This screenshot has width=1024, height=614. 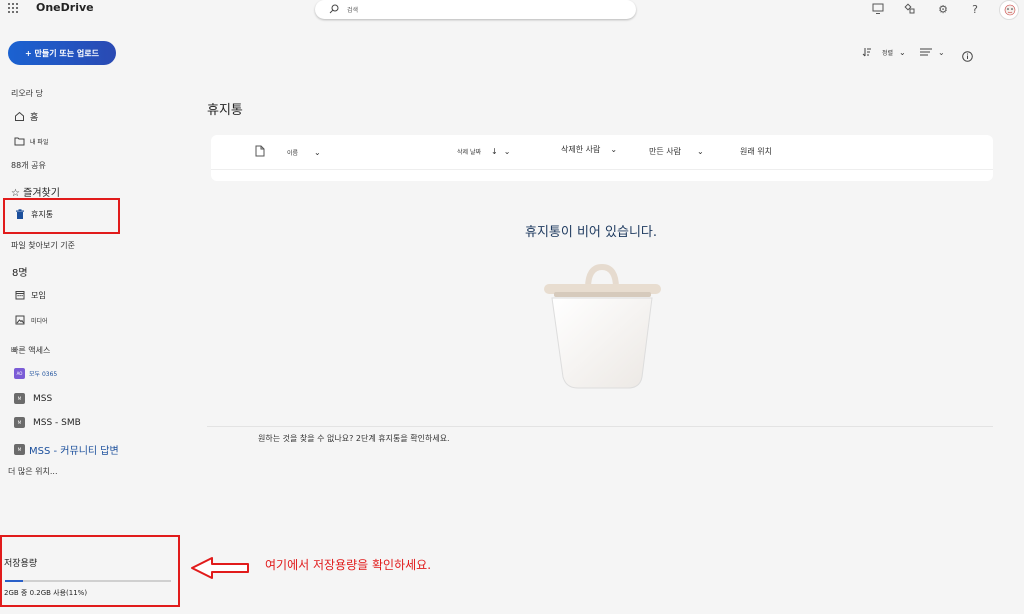 I want to click on sidebar-item-meetings: 모임, so click(x=30, y=295).